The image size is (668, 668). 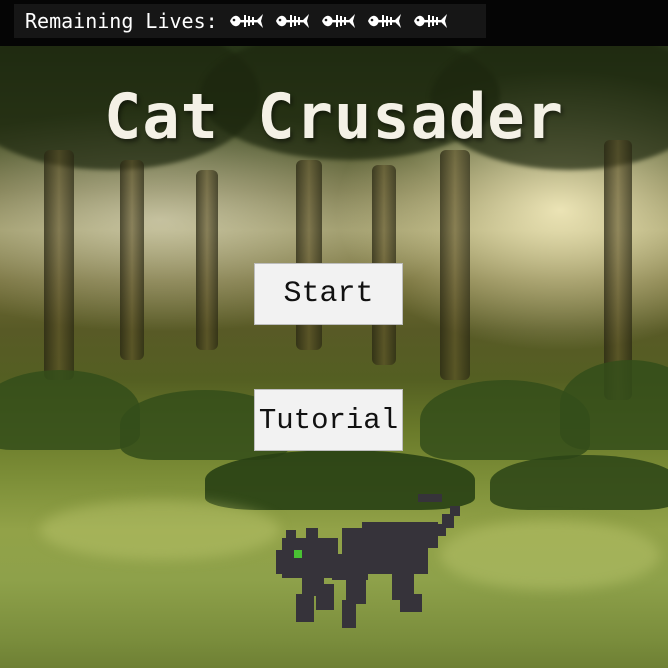 What do you see at coordinates (121, 21) in the screenshot?
I see `lives-label: Remaining Lives:` at bounding box center [121, 21].